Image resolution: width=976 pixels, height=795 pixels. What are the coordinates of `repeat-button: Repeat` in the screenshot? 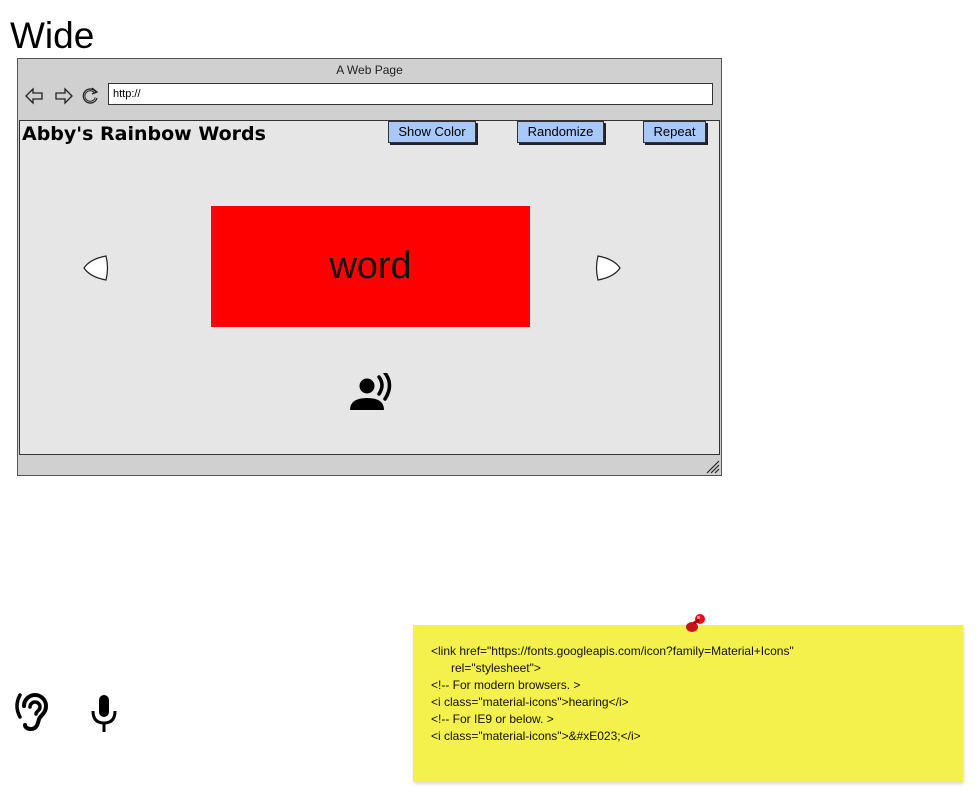 It's located at (674, 132).